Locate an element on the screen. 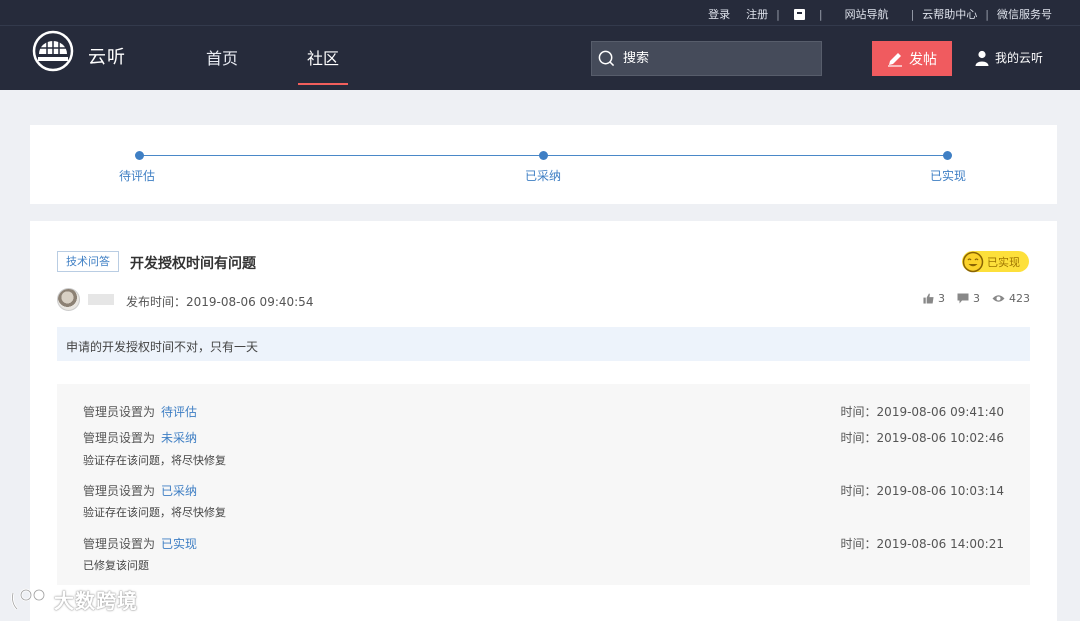  post-stats: 3 3 423 is located at coordinates (970, 298).